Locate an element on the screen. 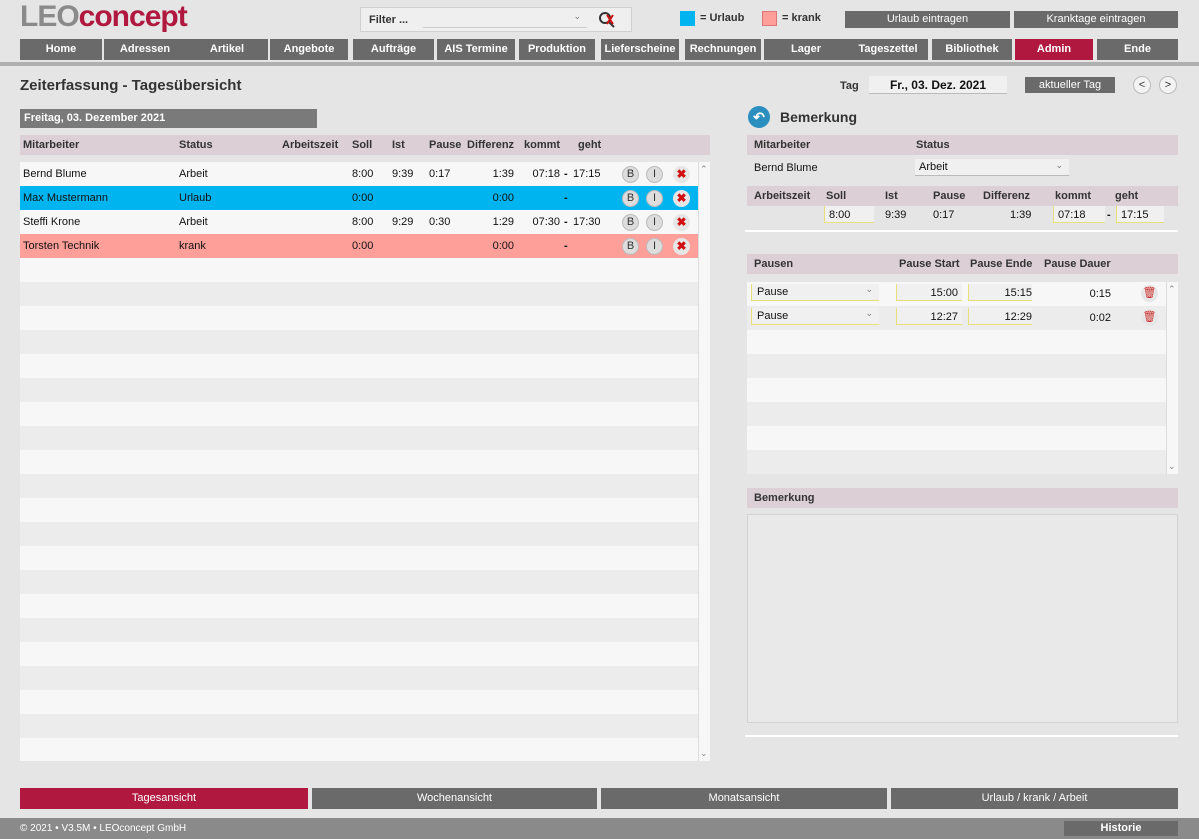  cell-soll: 8:00 is located at coordinates (363, 222).